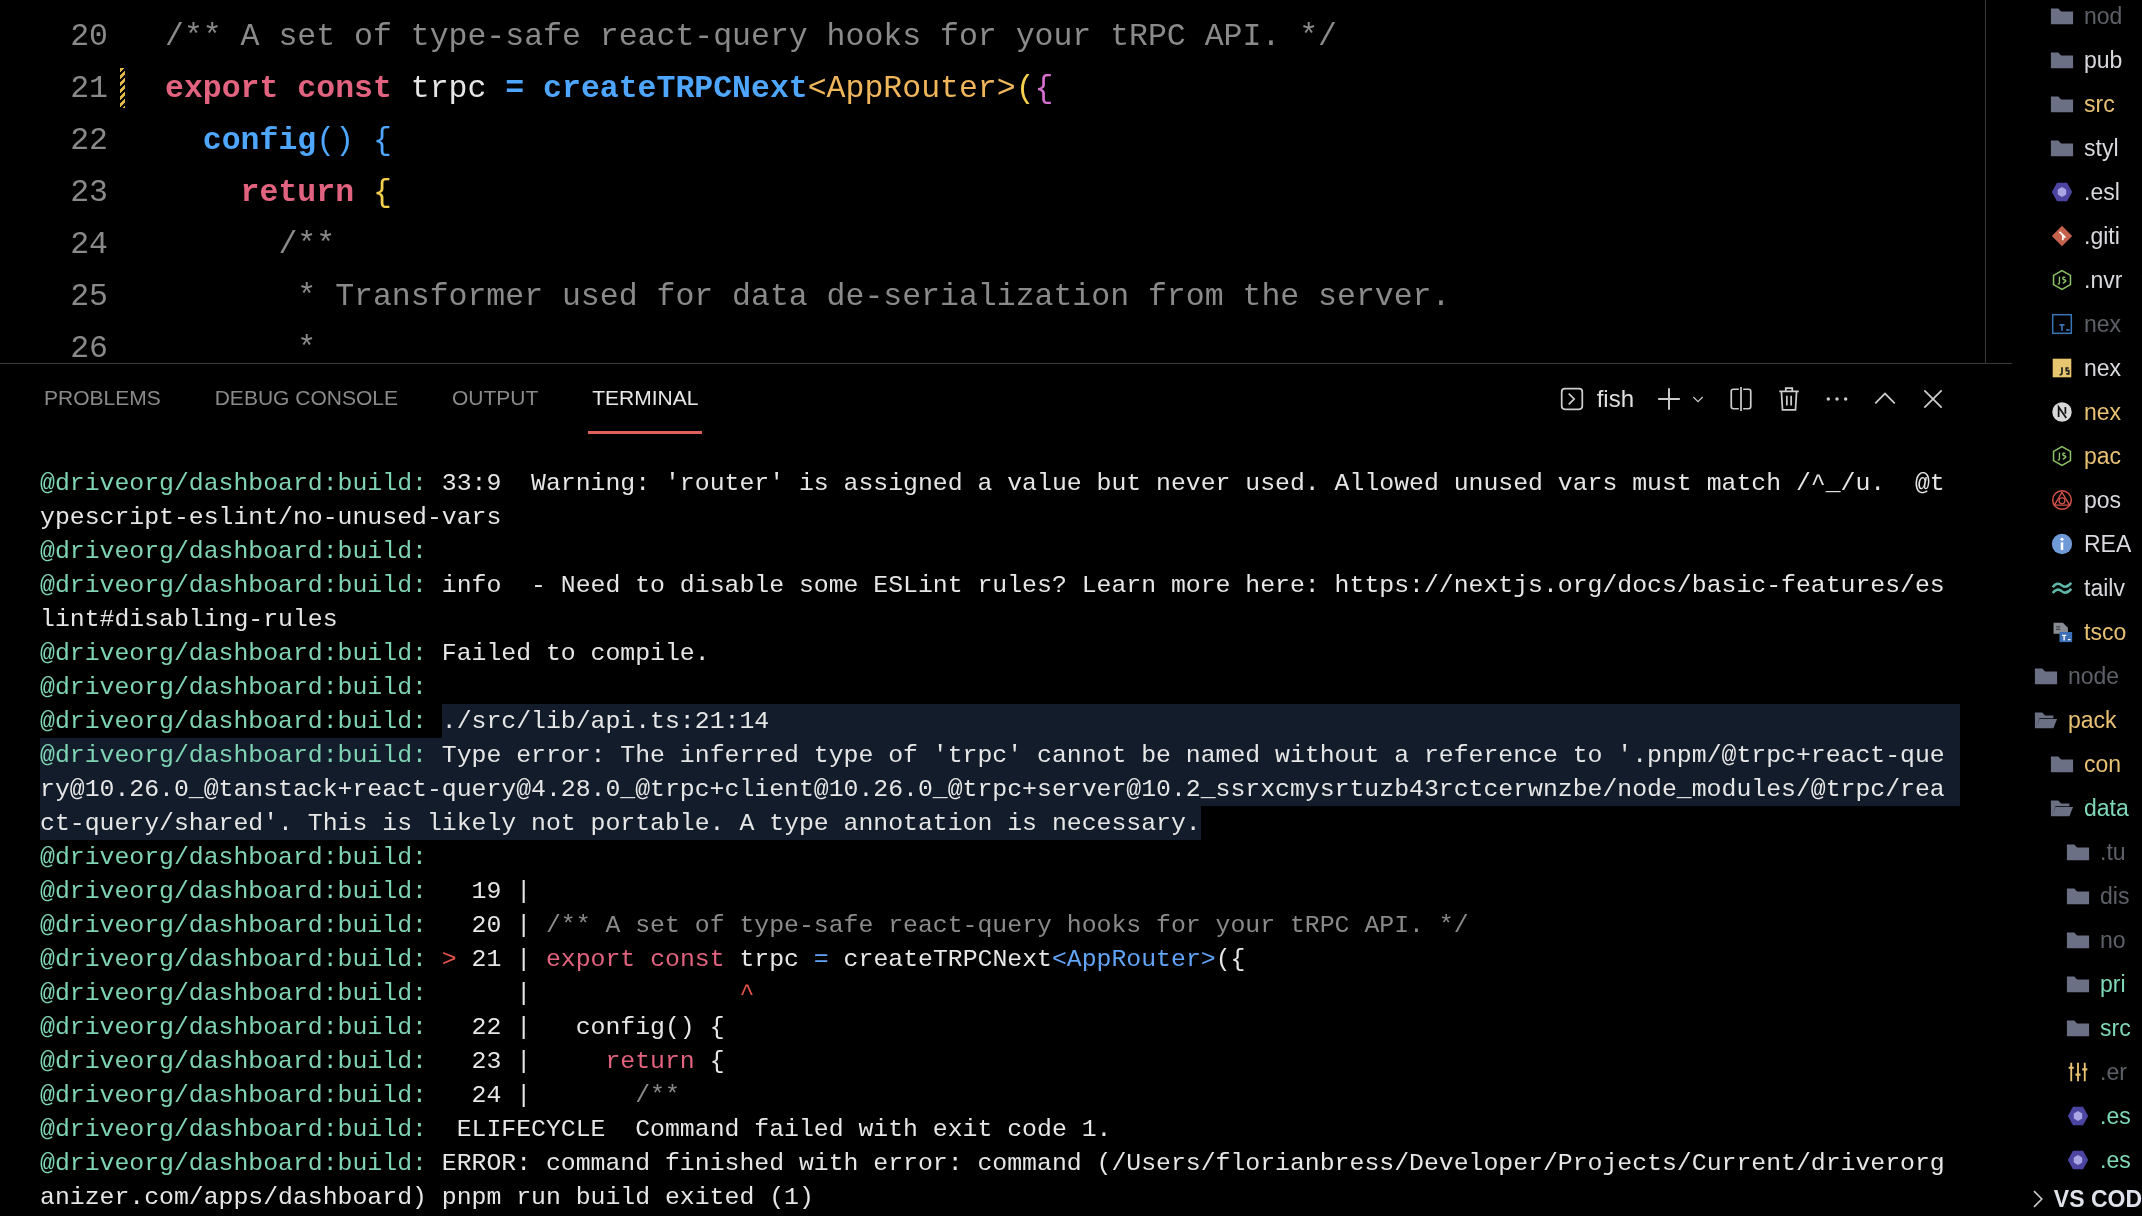 The width and height of the screenshot is (2142, 1216). I want to click on trash-icon, so click(1789, 399).